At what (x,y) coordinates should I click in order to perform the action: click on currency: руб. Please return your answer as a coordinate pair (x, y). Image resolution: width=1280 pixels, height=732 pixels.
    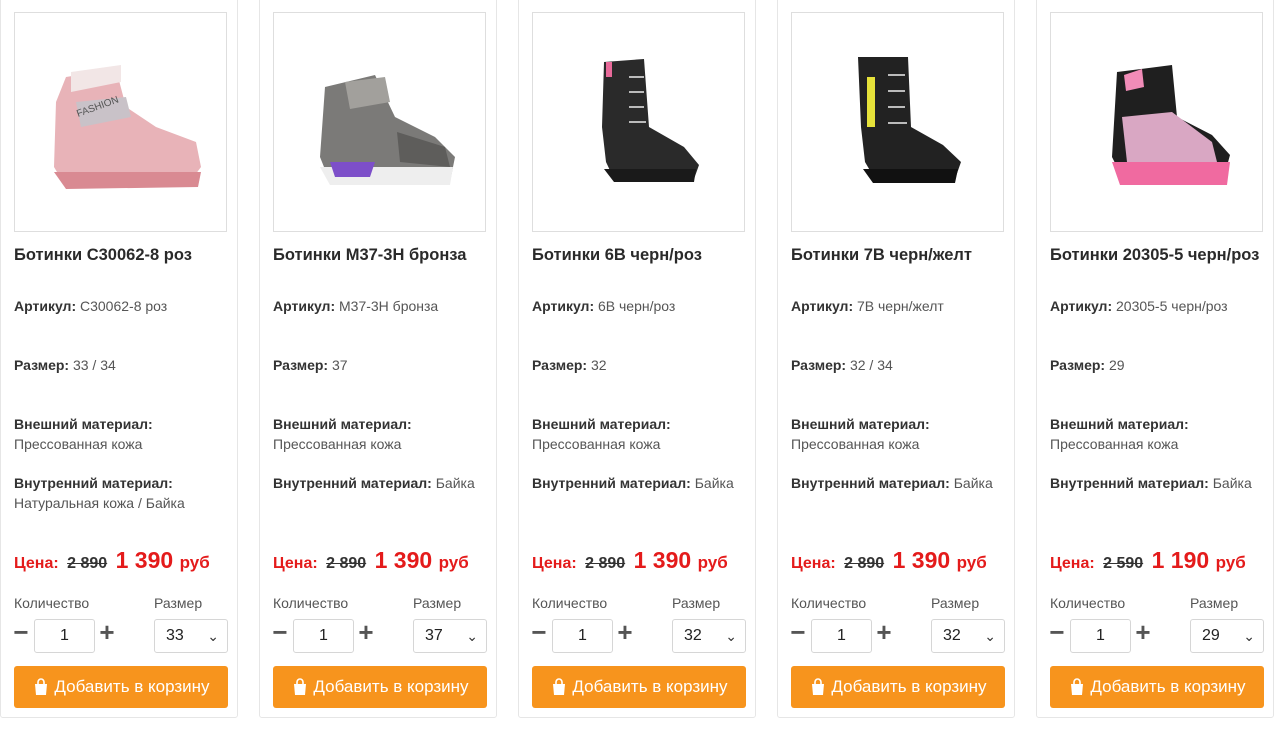
    Looking at the image, I should click on (971, 562).